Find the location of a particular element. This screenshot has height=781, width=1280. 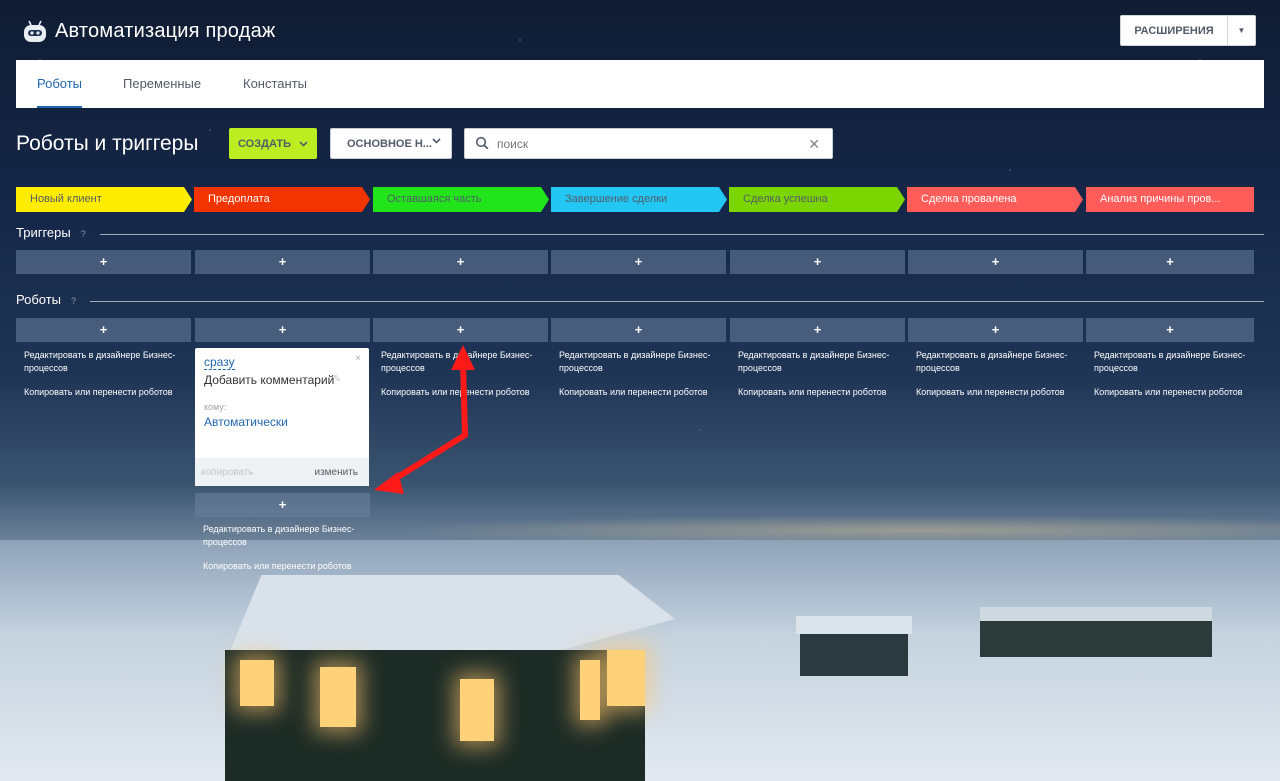

stage-remaining-part: Оставшаяся часть is located at coordinates (461, 199).